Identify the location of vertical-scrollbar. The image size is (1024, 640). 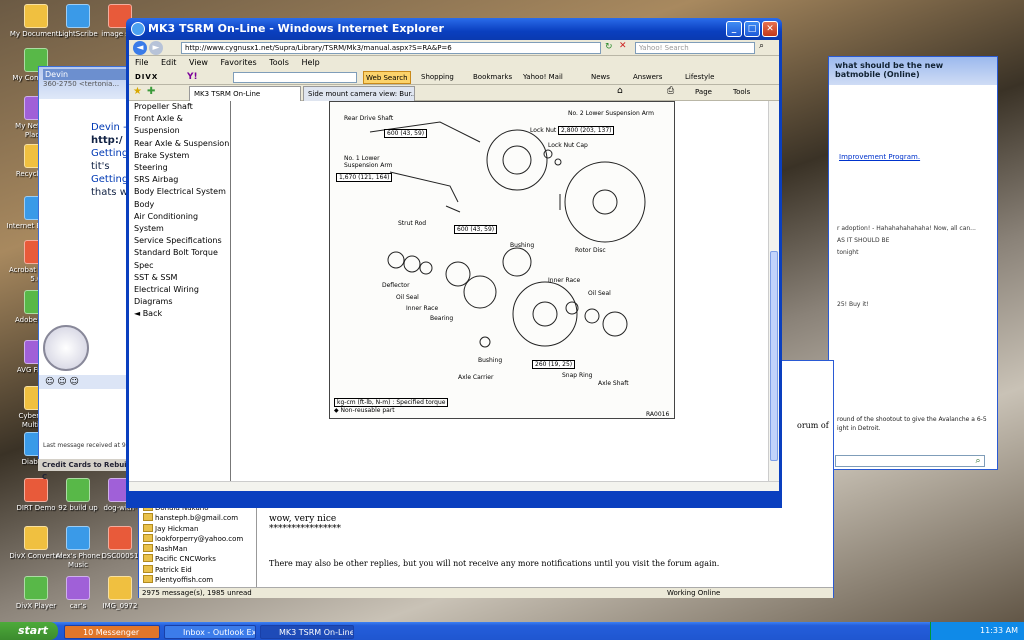
(773, 291).